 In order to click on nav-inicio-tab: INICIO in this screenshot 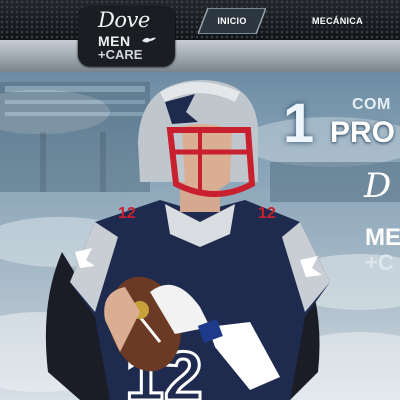, I will do `click(232, 21)`.